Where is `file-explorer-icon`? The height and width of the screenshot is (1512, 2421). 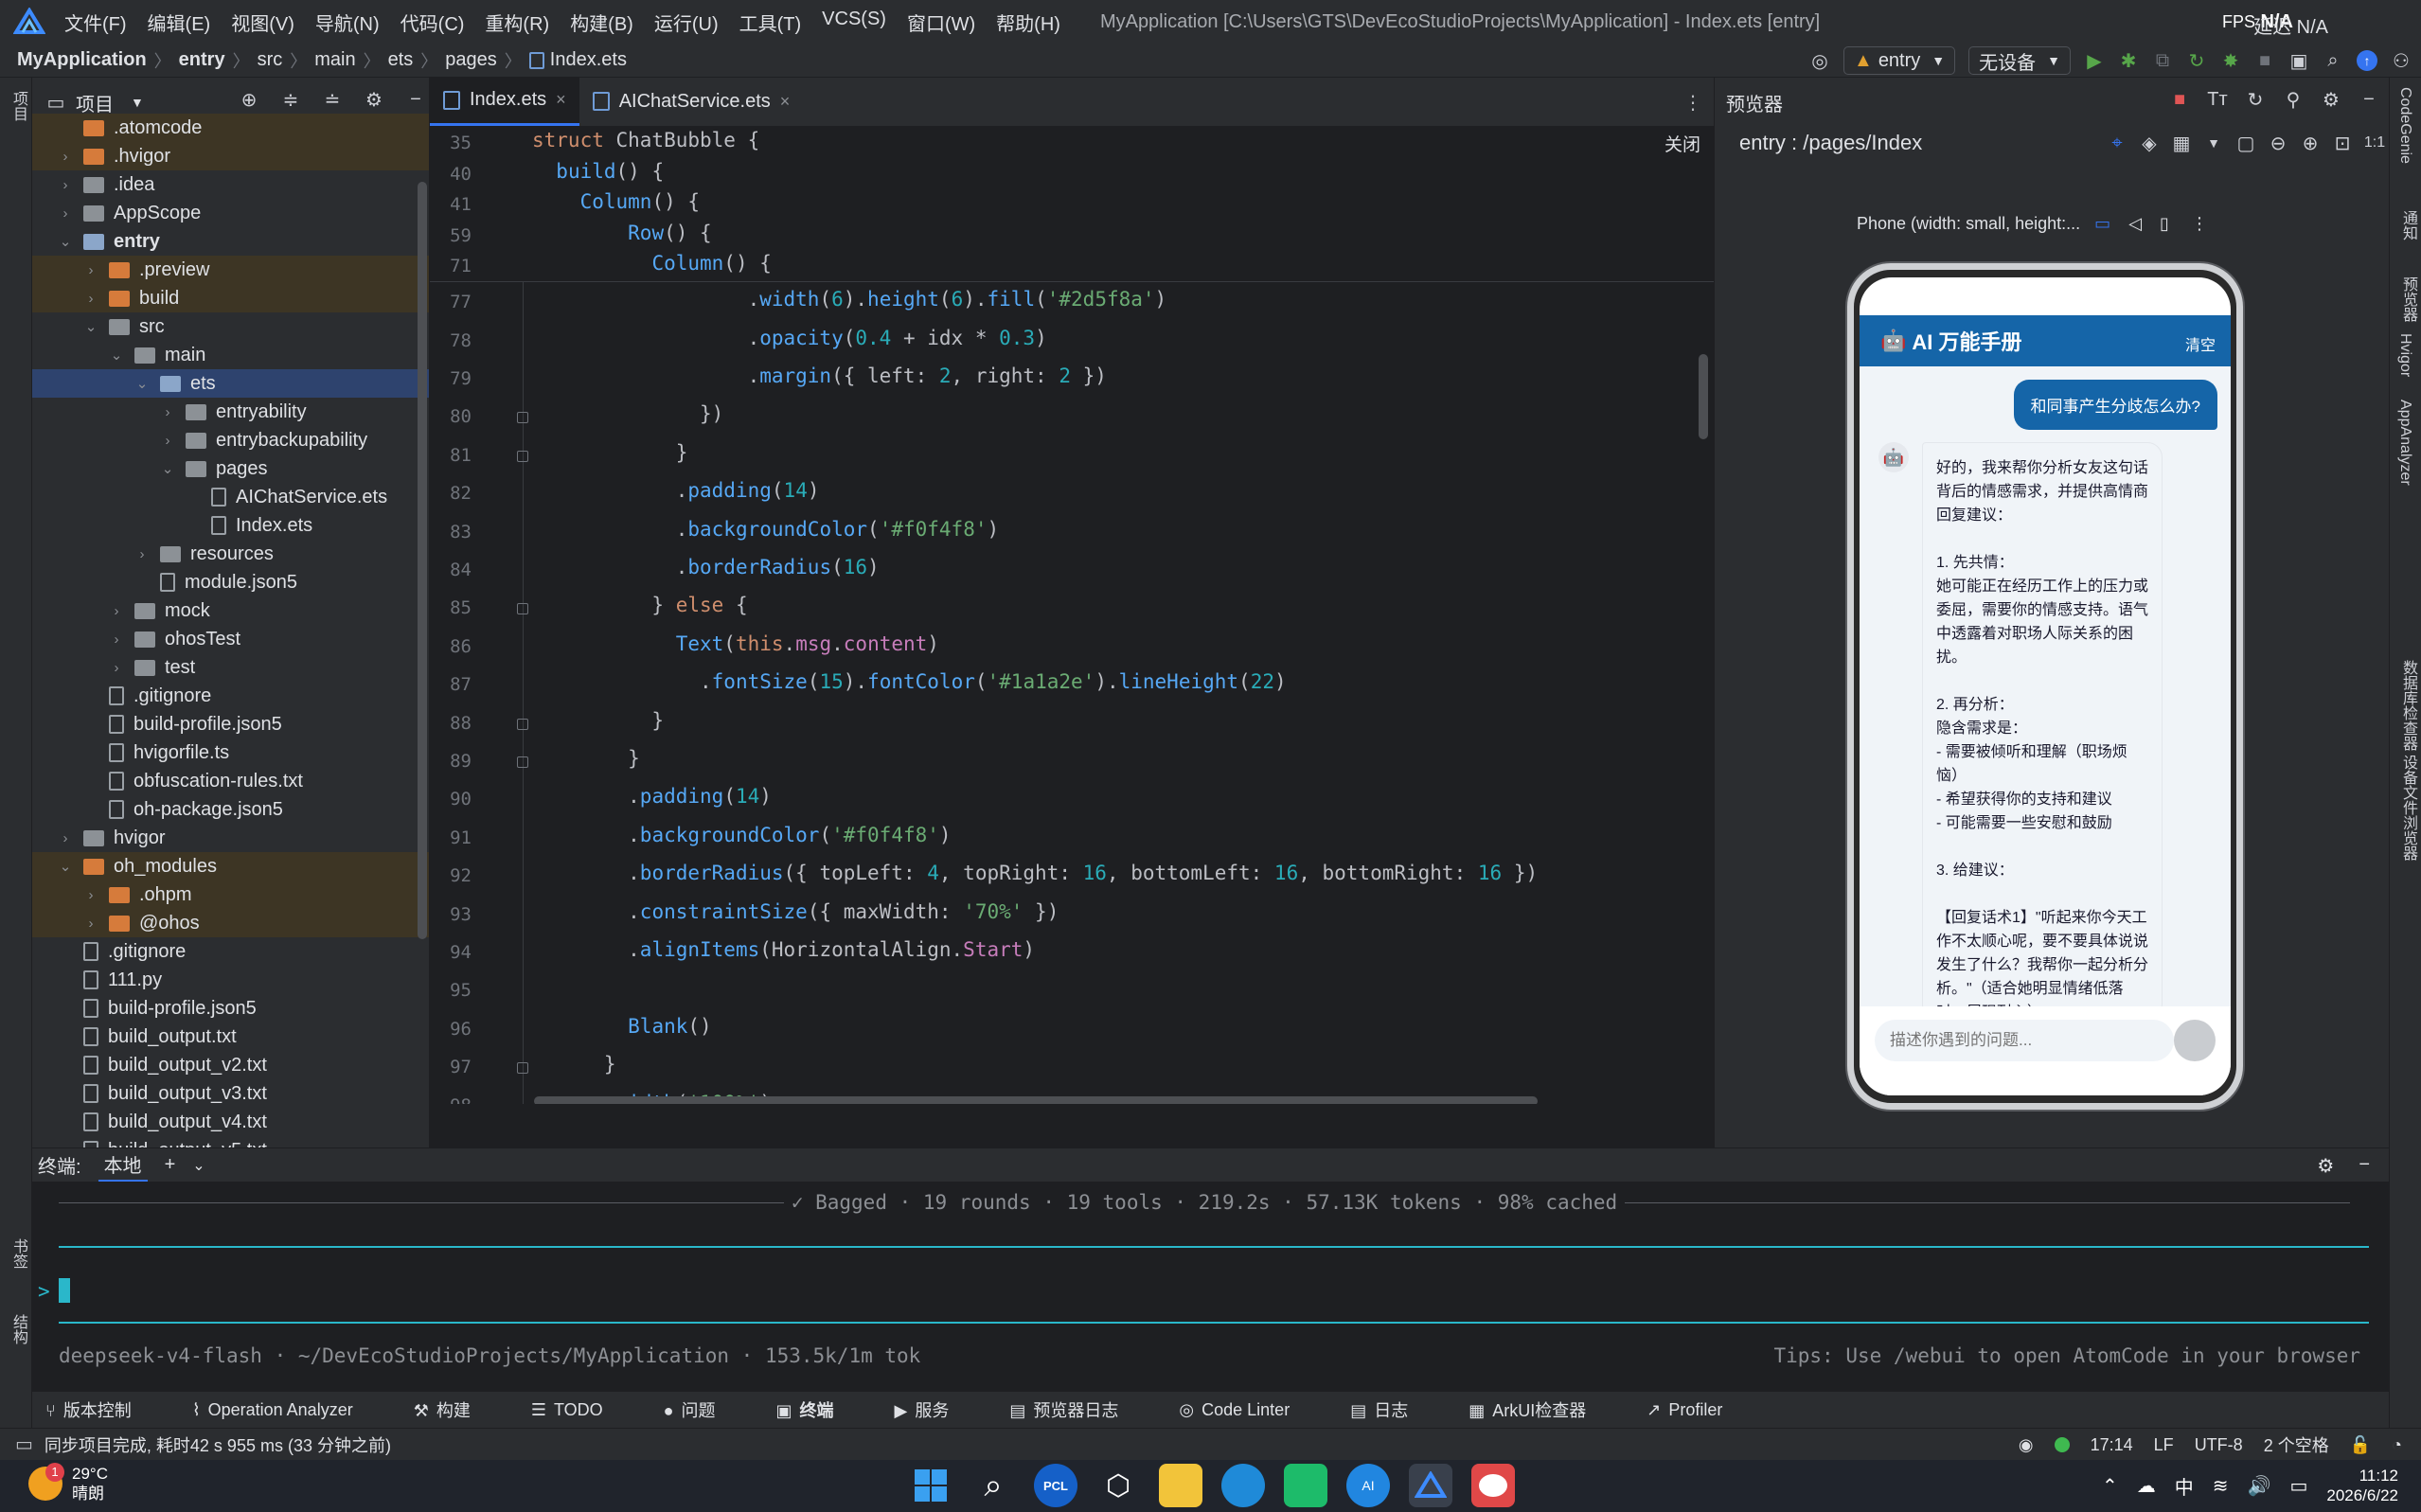
file-explorer-icon is located at coordinates (1180, 1485).